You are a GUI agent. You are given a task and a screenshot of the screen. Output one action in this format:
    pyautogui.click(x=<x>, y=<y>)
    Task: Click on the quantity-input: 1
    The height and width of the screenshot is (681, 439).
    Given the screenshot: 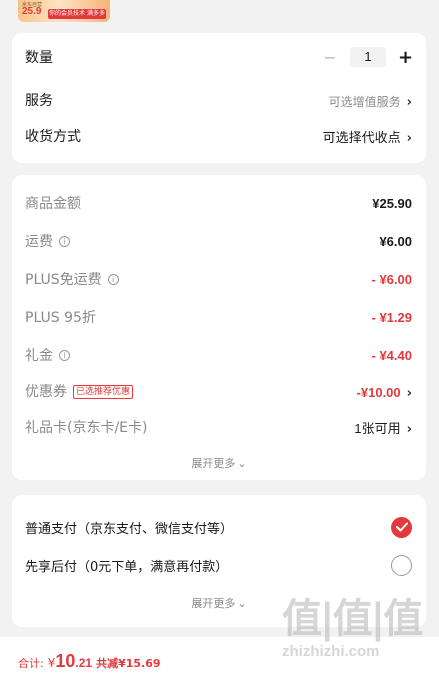 What is the action you would take?
    pyautogui.click(x=368, y=57)
    